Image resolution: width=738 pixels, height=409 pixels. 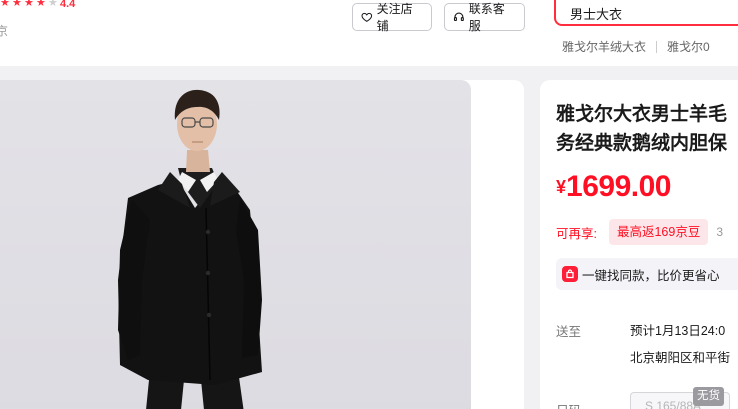 I want to click on ship-to-label: 送至, so click(x=569, y=332).